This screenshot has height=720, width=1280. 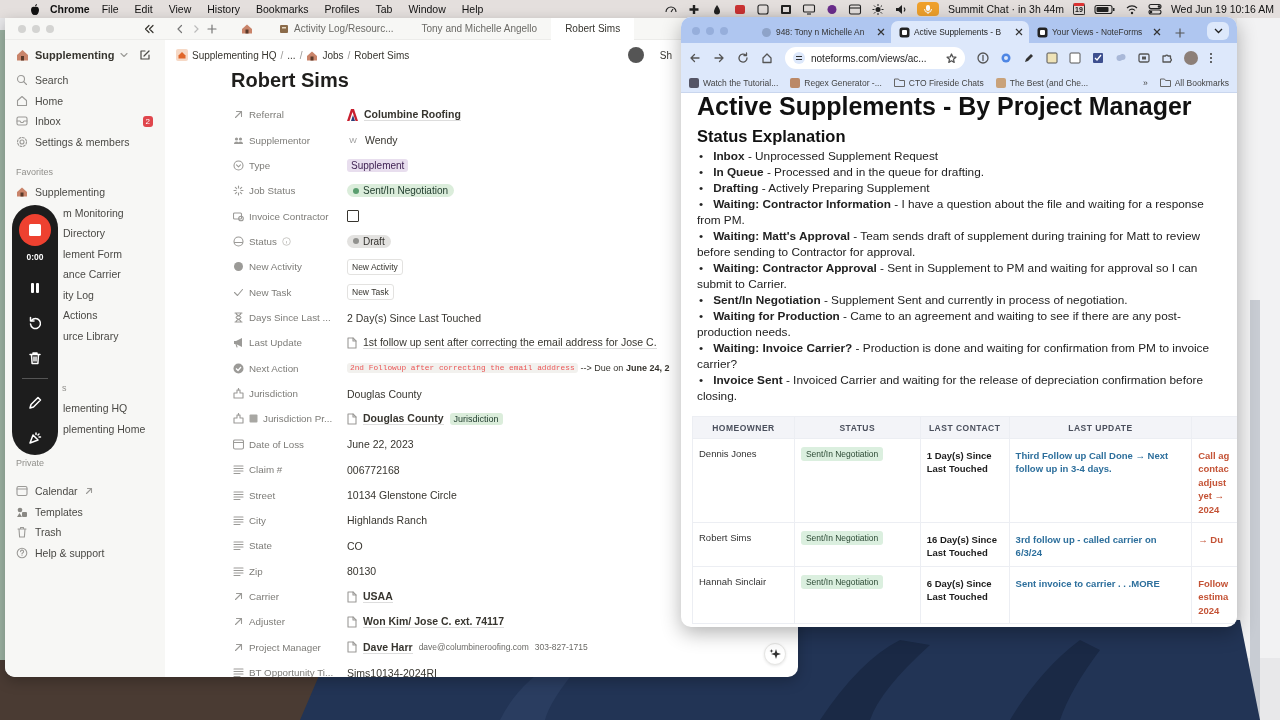 What do you see at coordinates (403, 419) in the screenshot?
I see `relation-link: Douglas County` at bounding box center [403, 419].